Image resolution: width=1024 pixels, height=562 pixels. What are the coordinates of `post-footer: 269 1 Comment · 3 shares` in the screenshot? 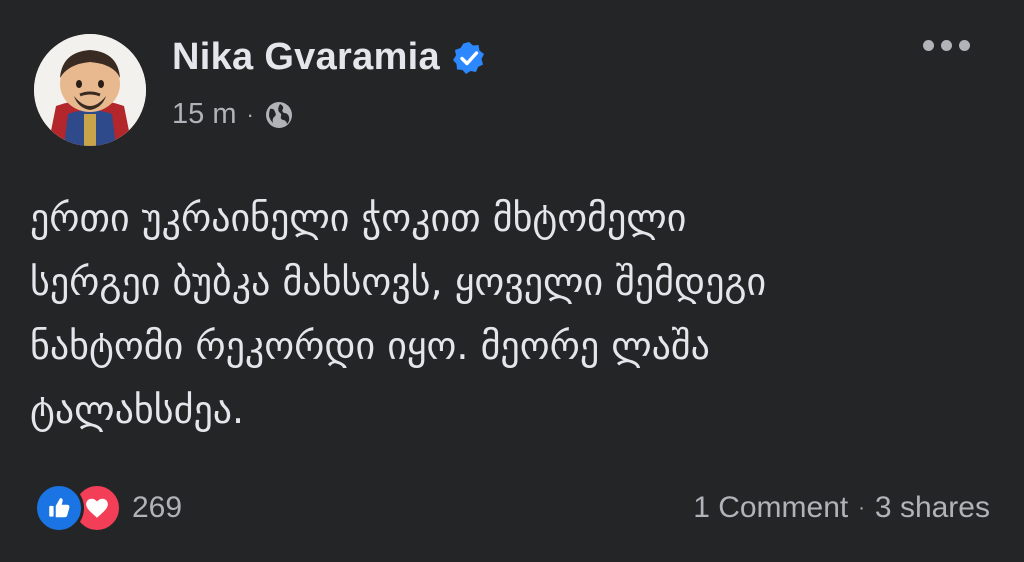 It's located at (512, 508).